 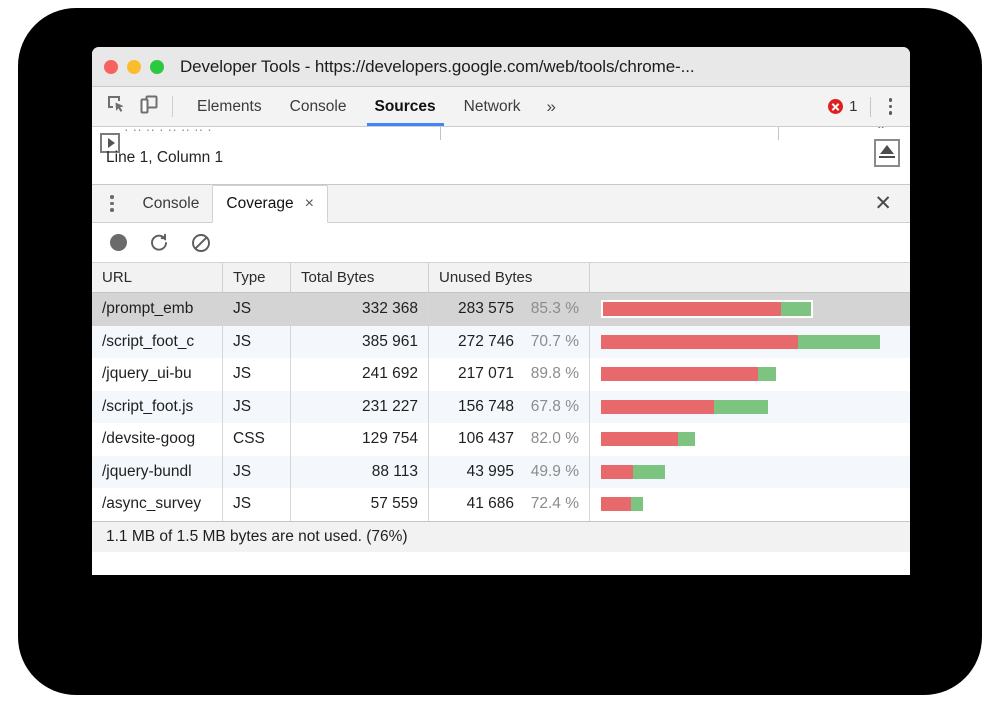 I want to click on clear-all-icon, so click(x=201, y=243).